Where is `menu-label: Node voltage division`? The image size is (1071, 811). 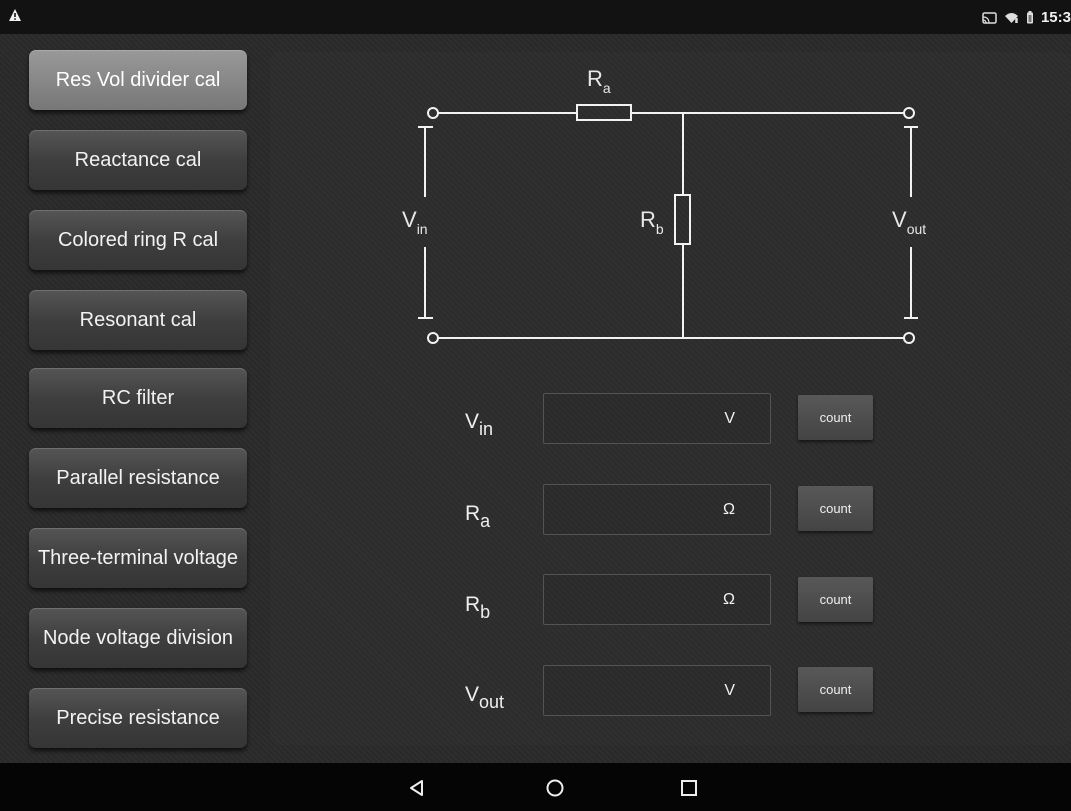
menu-label: Node voltage division is located at coordinates (138, 638).